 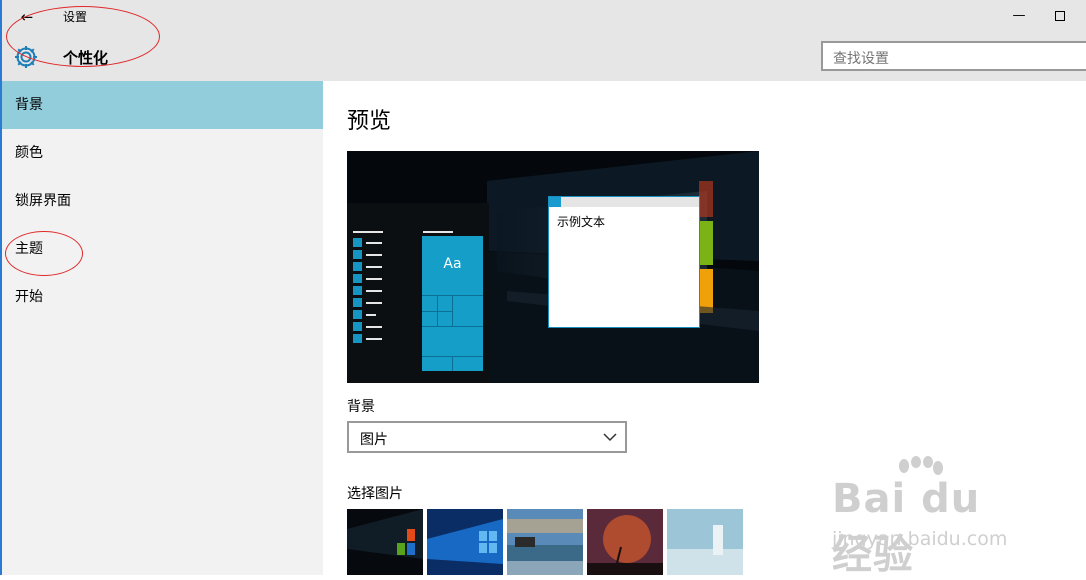 I want to click on preview-tiles: Aa, so click(x=452, y=303).